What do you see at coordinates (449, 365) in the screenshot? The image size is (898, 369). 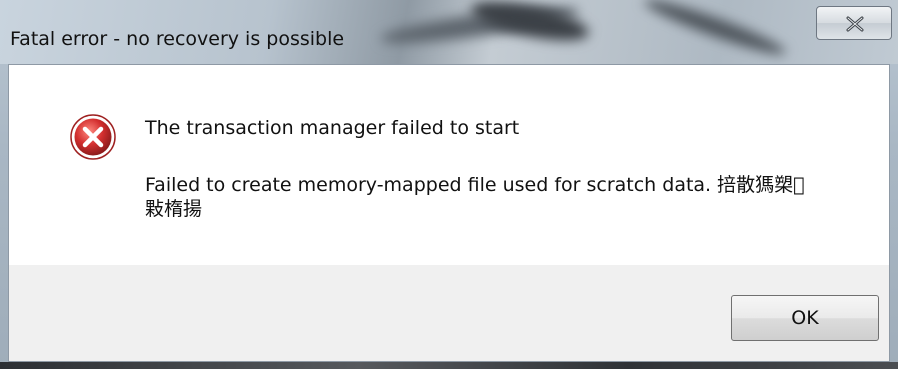 I see `window-bottom-edge` at bounding box center [449, 365].